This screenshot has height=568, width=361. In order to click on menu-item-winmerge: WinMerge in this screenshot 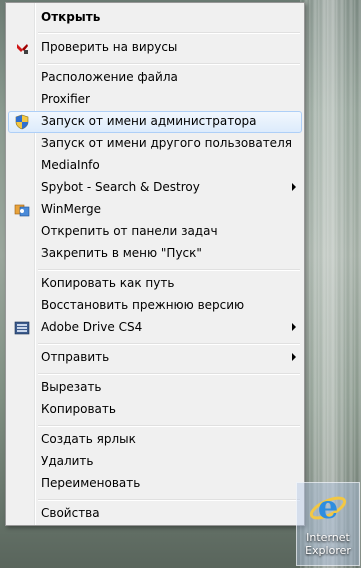, I will do `click(155, 210)`.